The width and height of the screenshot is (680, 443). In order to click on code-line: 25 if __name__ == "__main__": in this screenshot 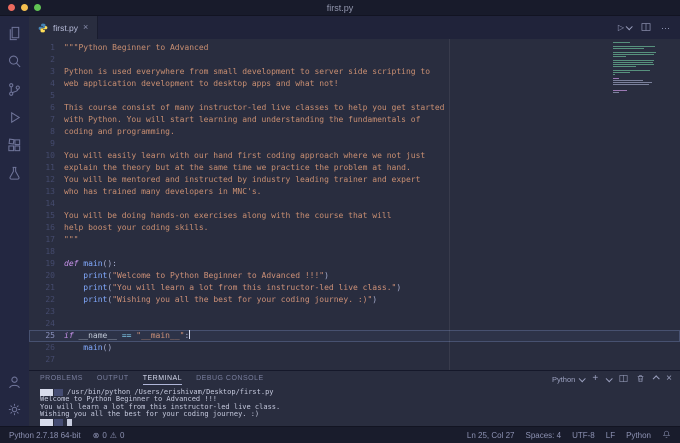, I will do `click(354, 336)`.